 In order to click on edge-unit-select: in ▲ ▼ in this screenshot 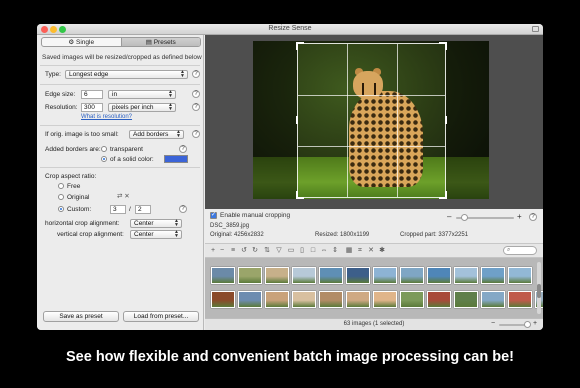, I will do `click(142, 94)`.